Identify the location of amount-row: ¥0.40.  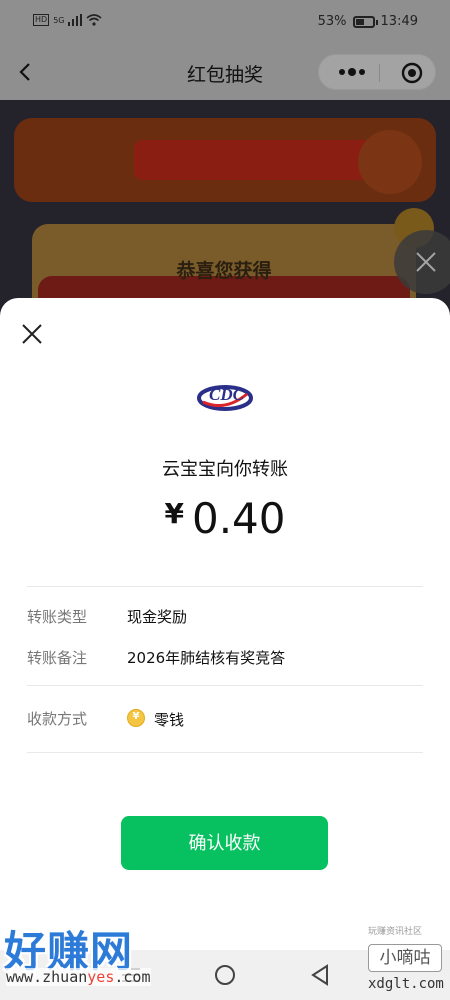
(225, 518).